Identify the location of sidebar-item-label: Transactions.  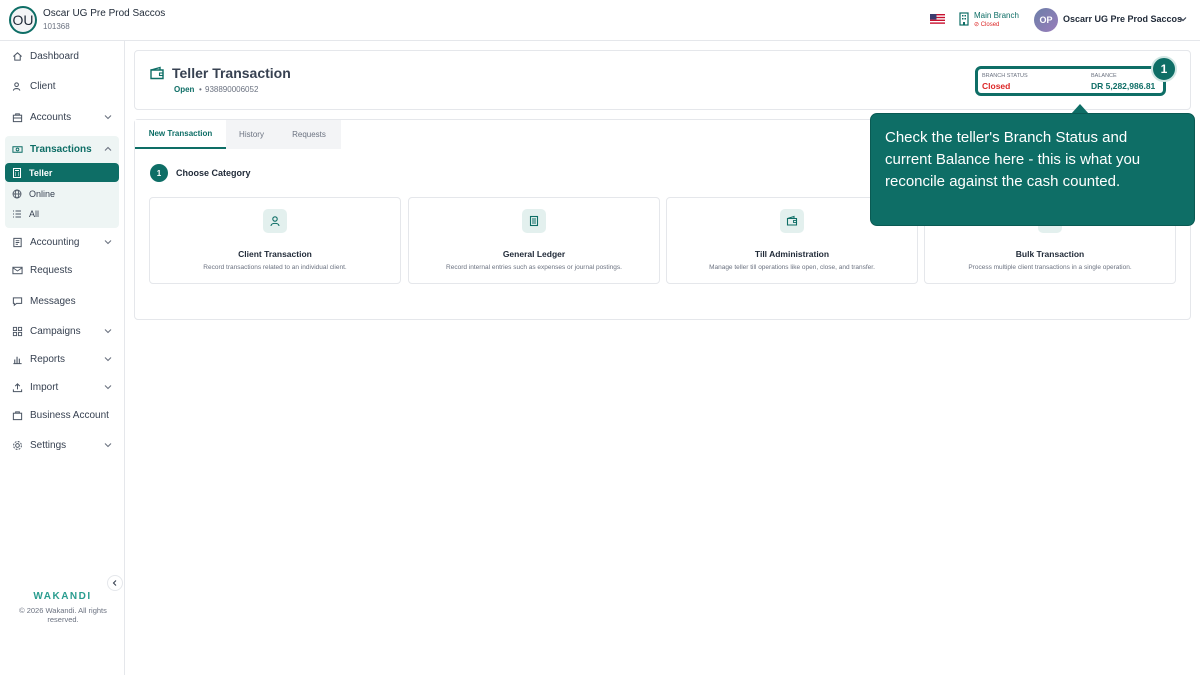
(61, 149).